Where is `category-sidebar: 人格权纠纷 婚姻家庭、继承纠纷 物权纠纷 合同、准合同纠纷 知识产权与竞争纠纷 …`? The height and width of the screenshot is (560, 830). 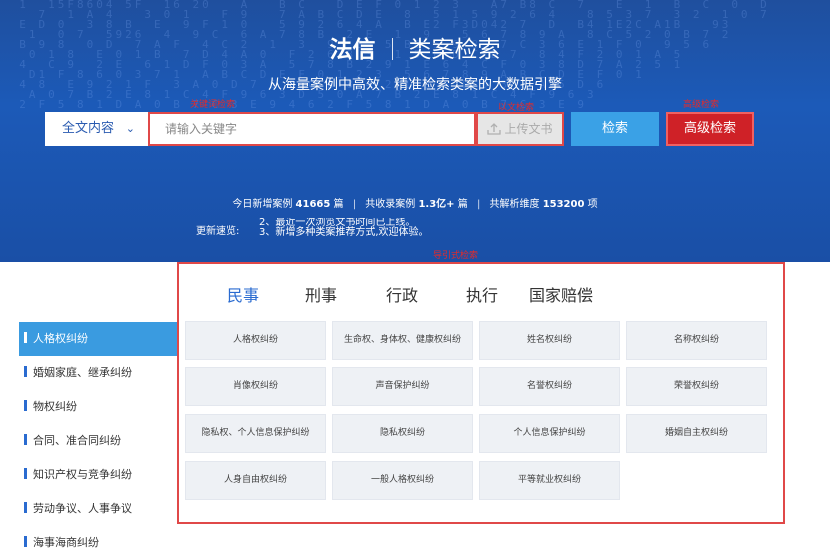
category-sidebar: 人格权纠纷 婚姻家庭、继承纠纷 物权纠纷 合同、准合同纠纷 知识产权与竞争纠纷 … is located at coordinates (98, 441).